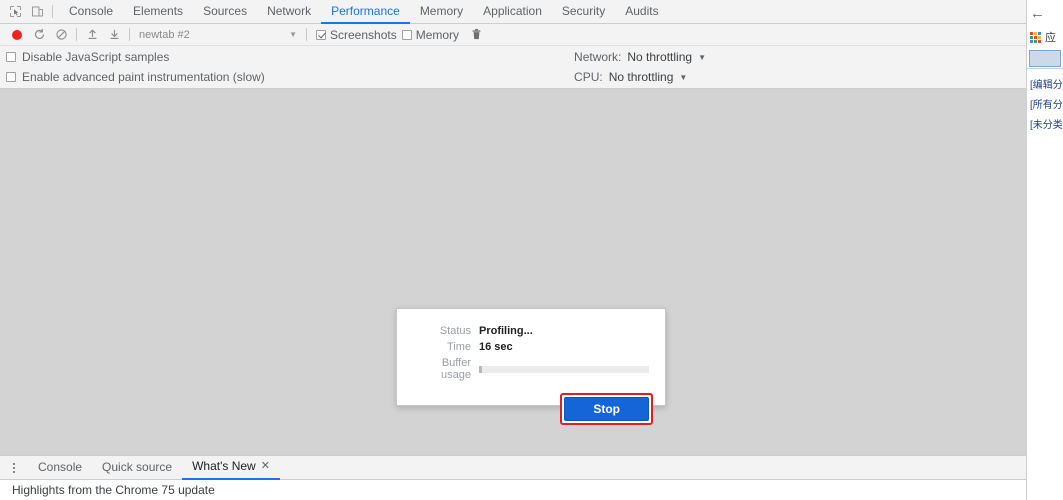  I want to click on address-bar, so click(1045, 58).